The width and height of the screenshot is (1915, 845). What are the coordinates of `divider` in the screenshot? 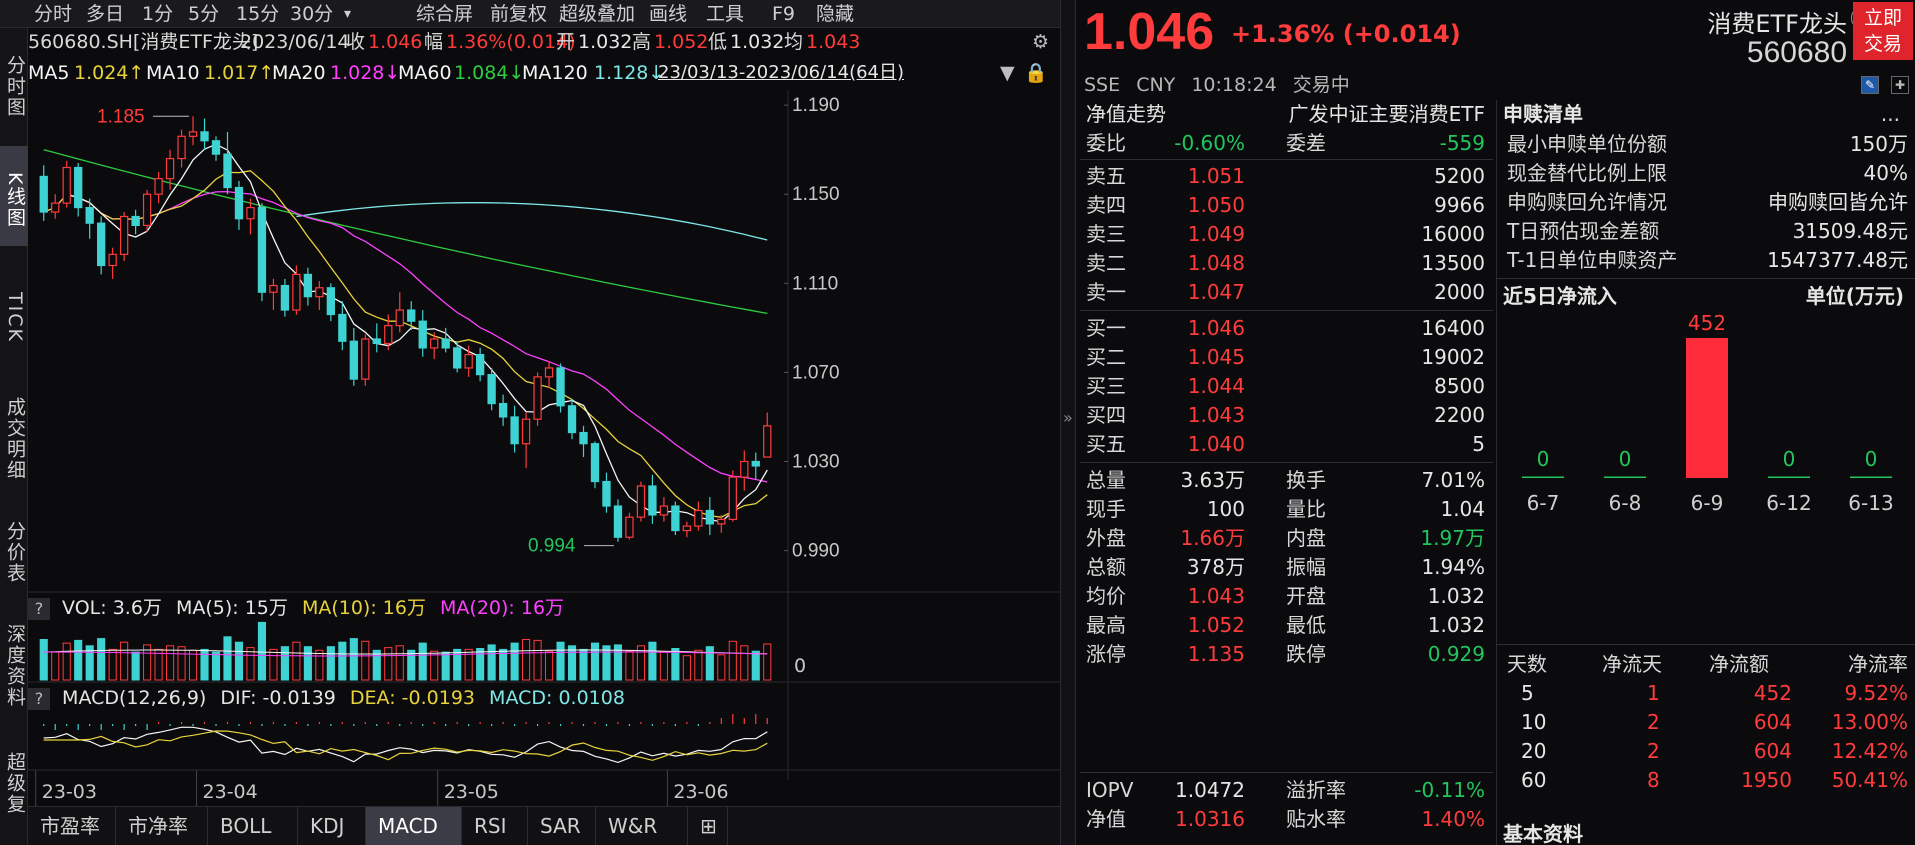 It's located at (1706, 278).